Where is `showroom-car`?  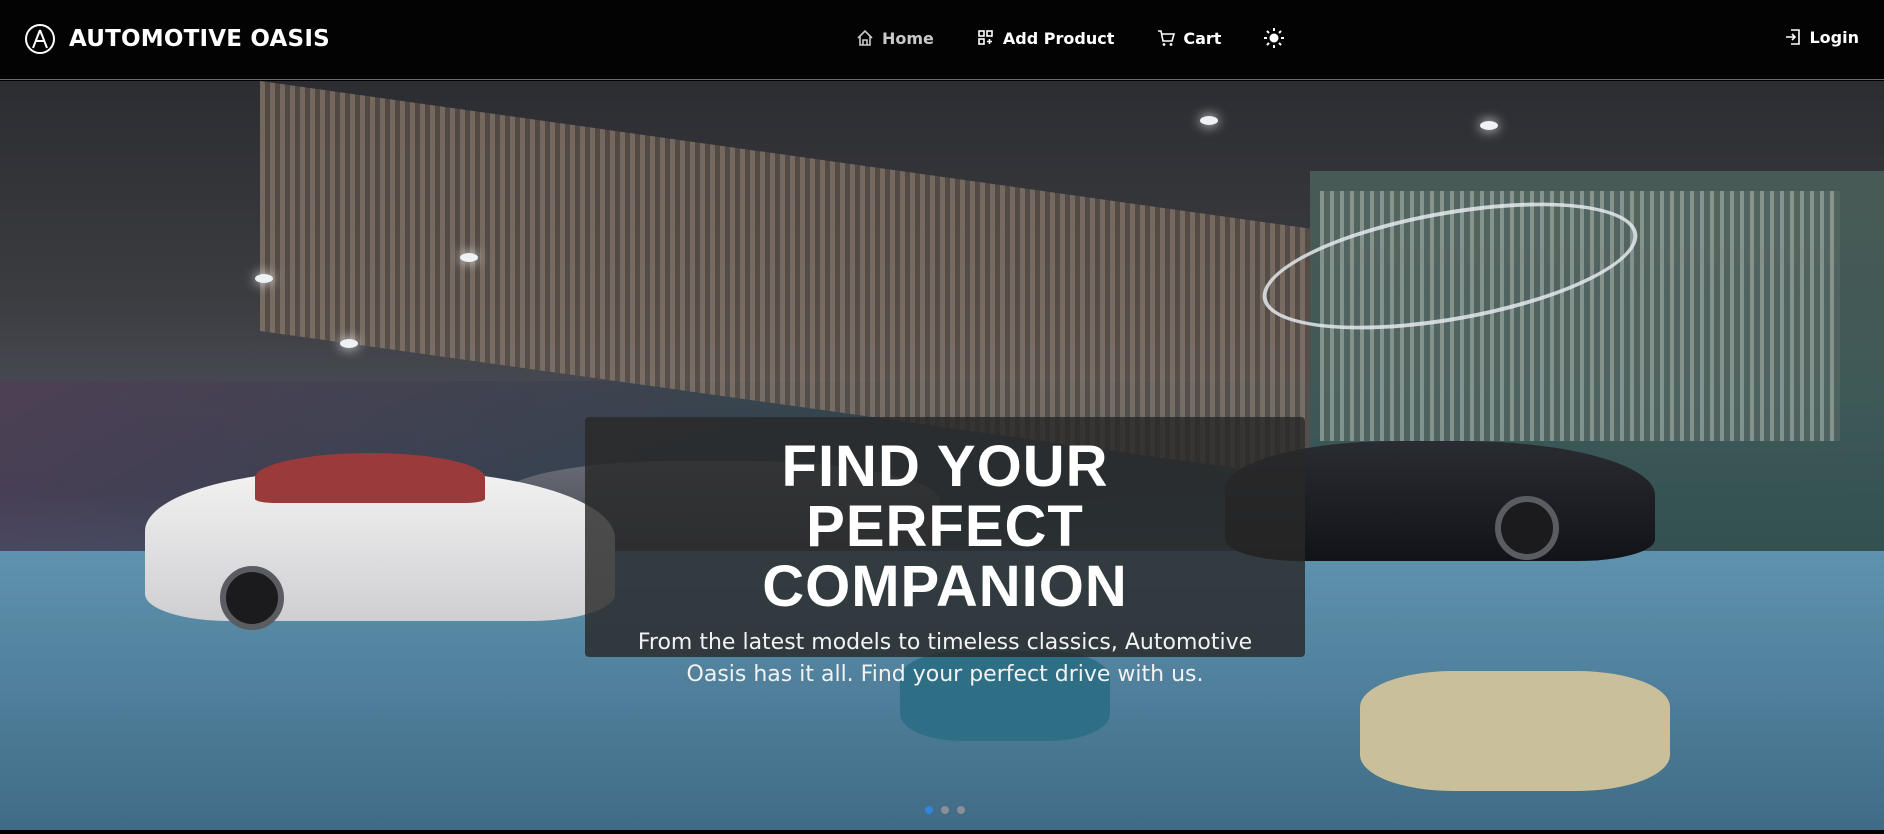 showroom-car is located at coordinates (380, 541).